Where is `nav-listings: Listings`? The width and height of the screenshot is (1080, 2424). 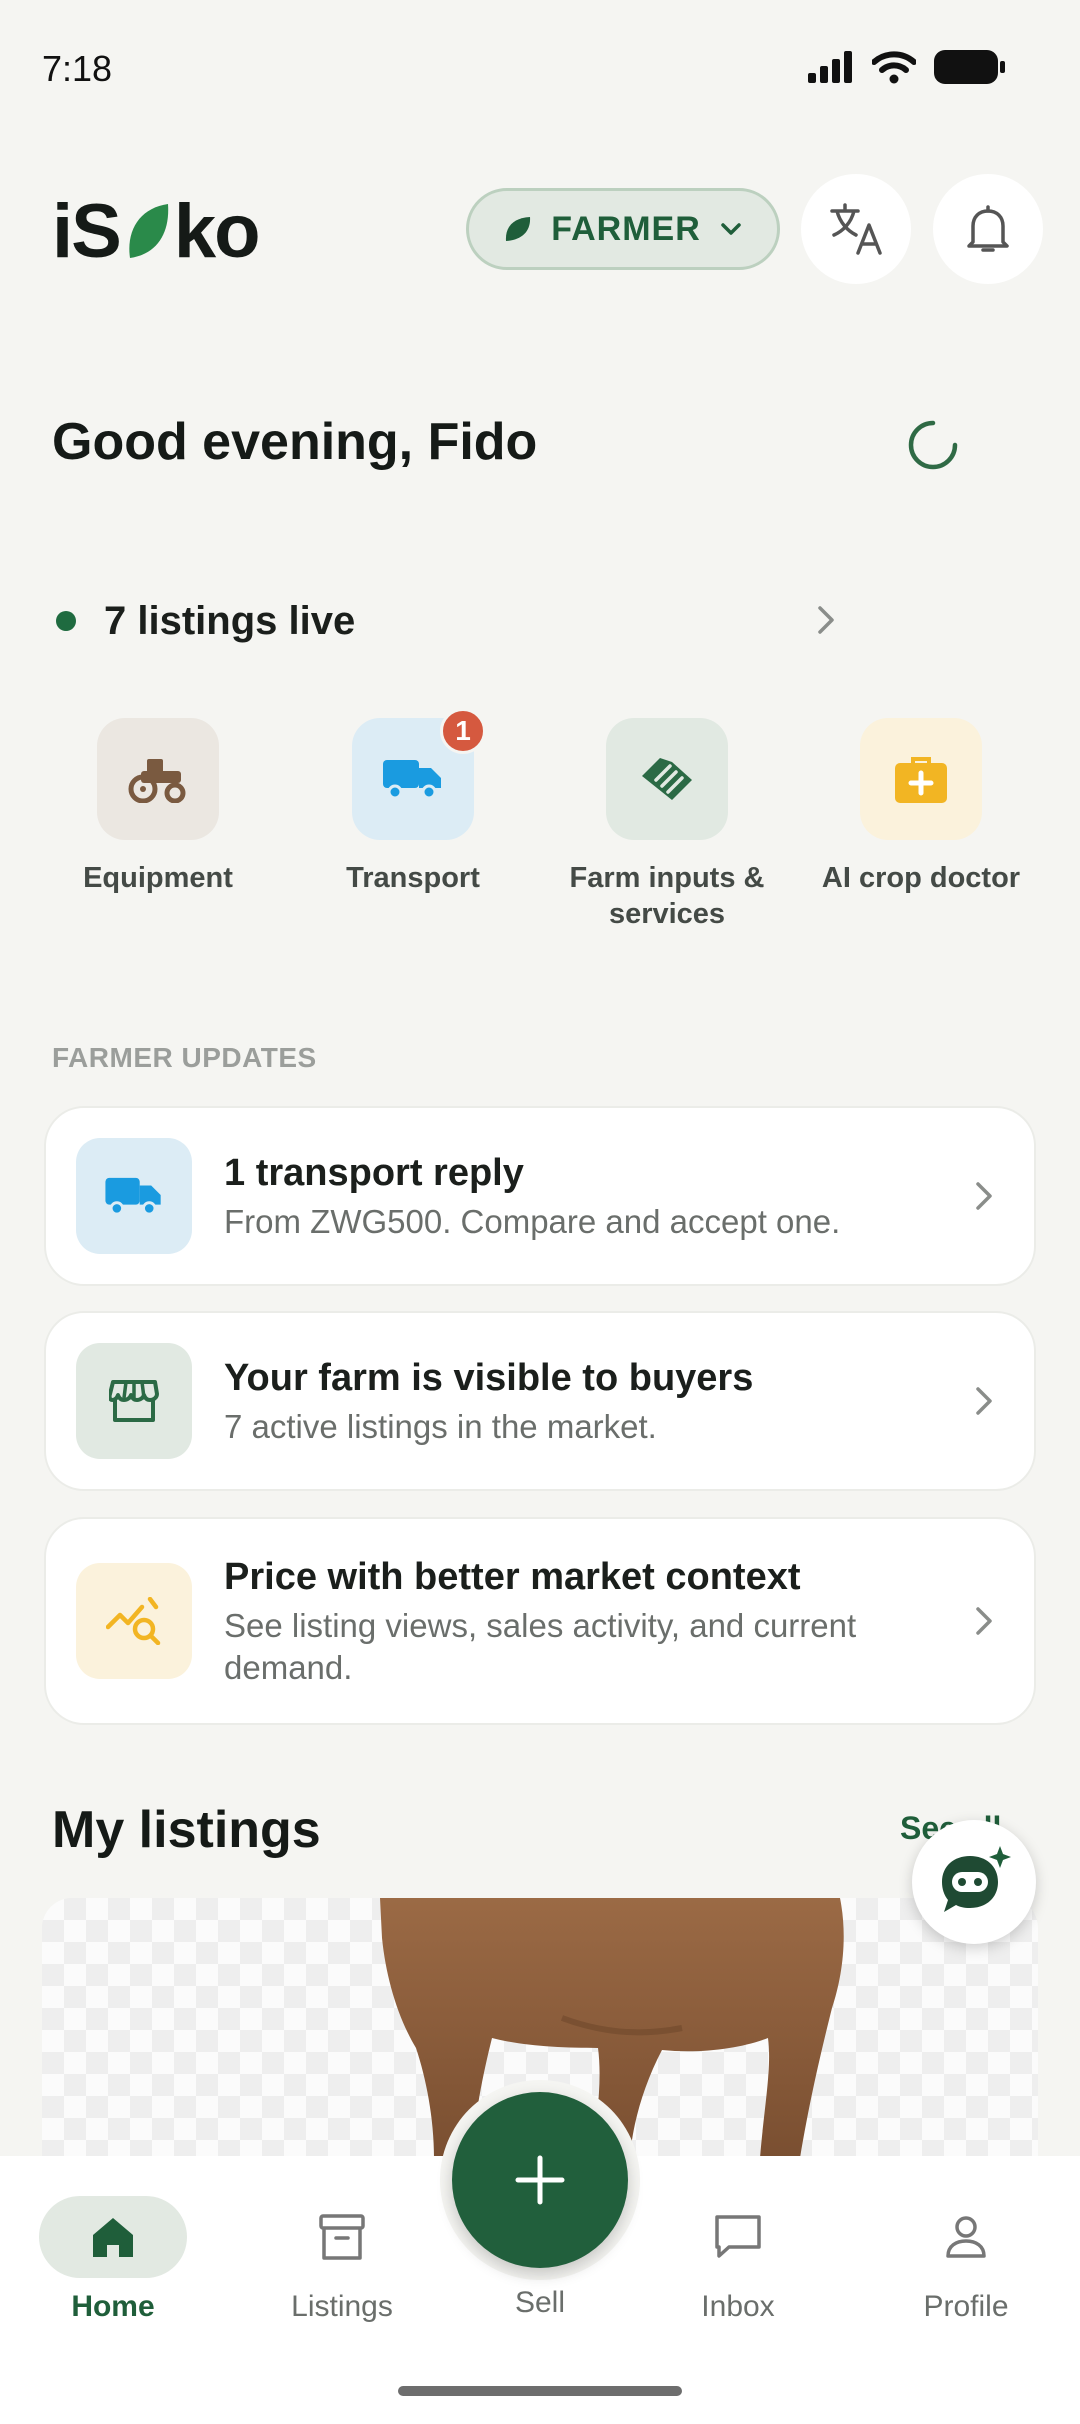
nav-listings: Listings is located at coordinates (342, 2260).